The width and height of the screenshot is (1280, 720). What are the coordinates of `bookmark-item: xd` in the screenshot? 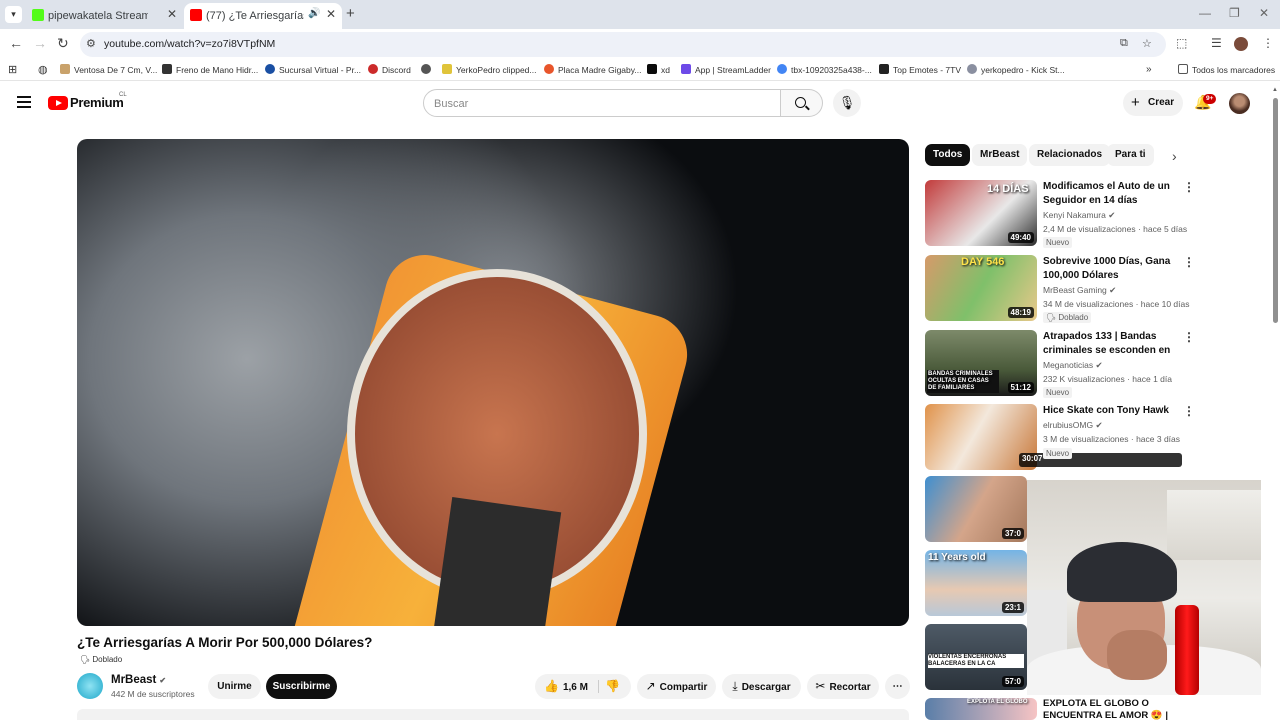 It's located at (658, 70).